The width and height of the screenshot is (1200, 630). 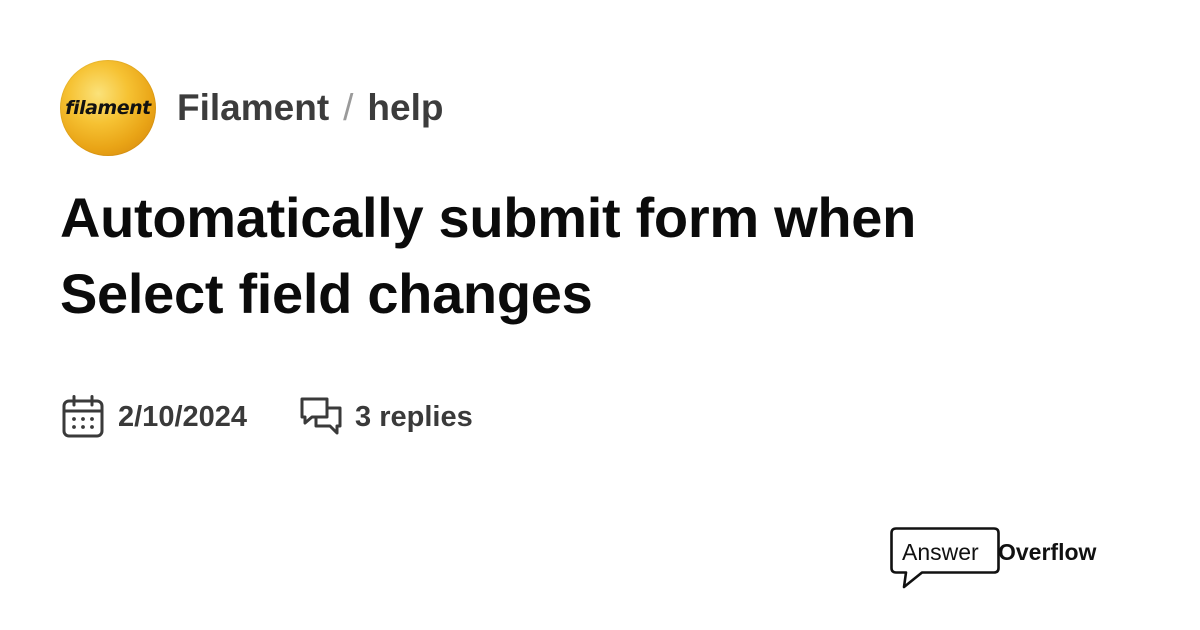 I want to click on channel-name: help, so click(x=405, y=108).